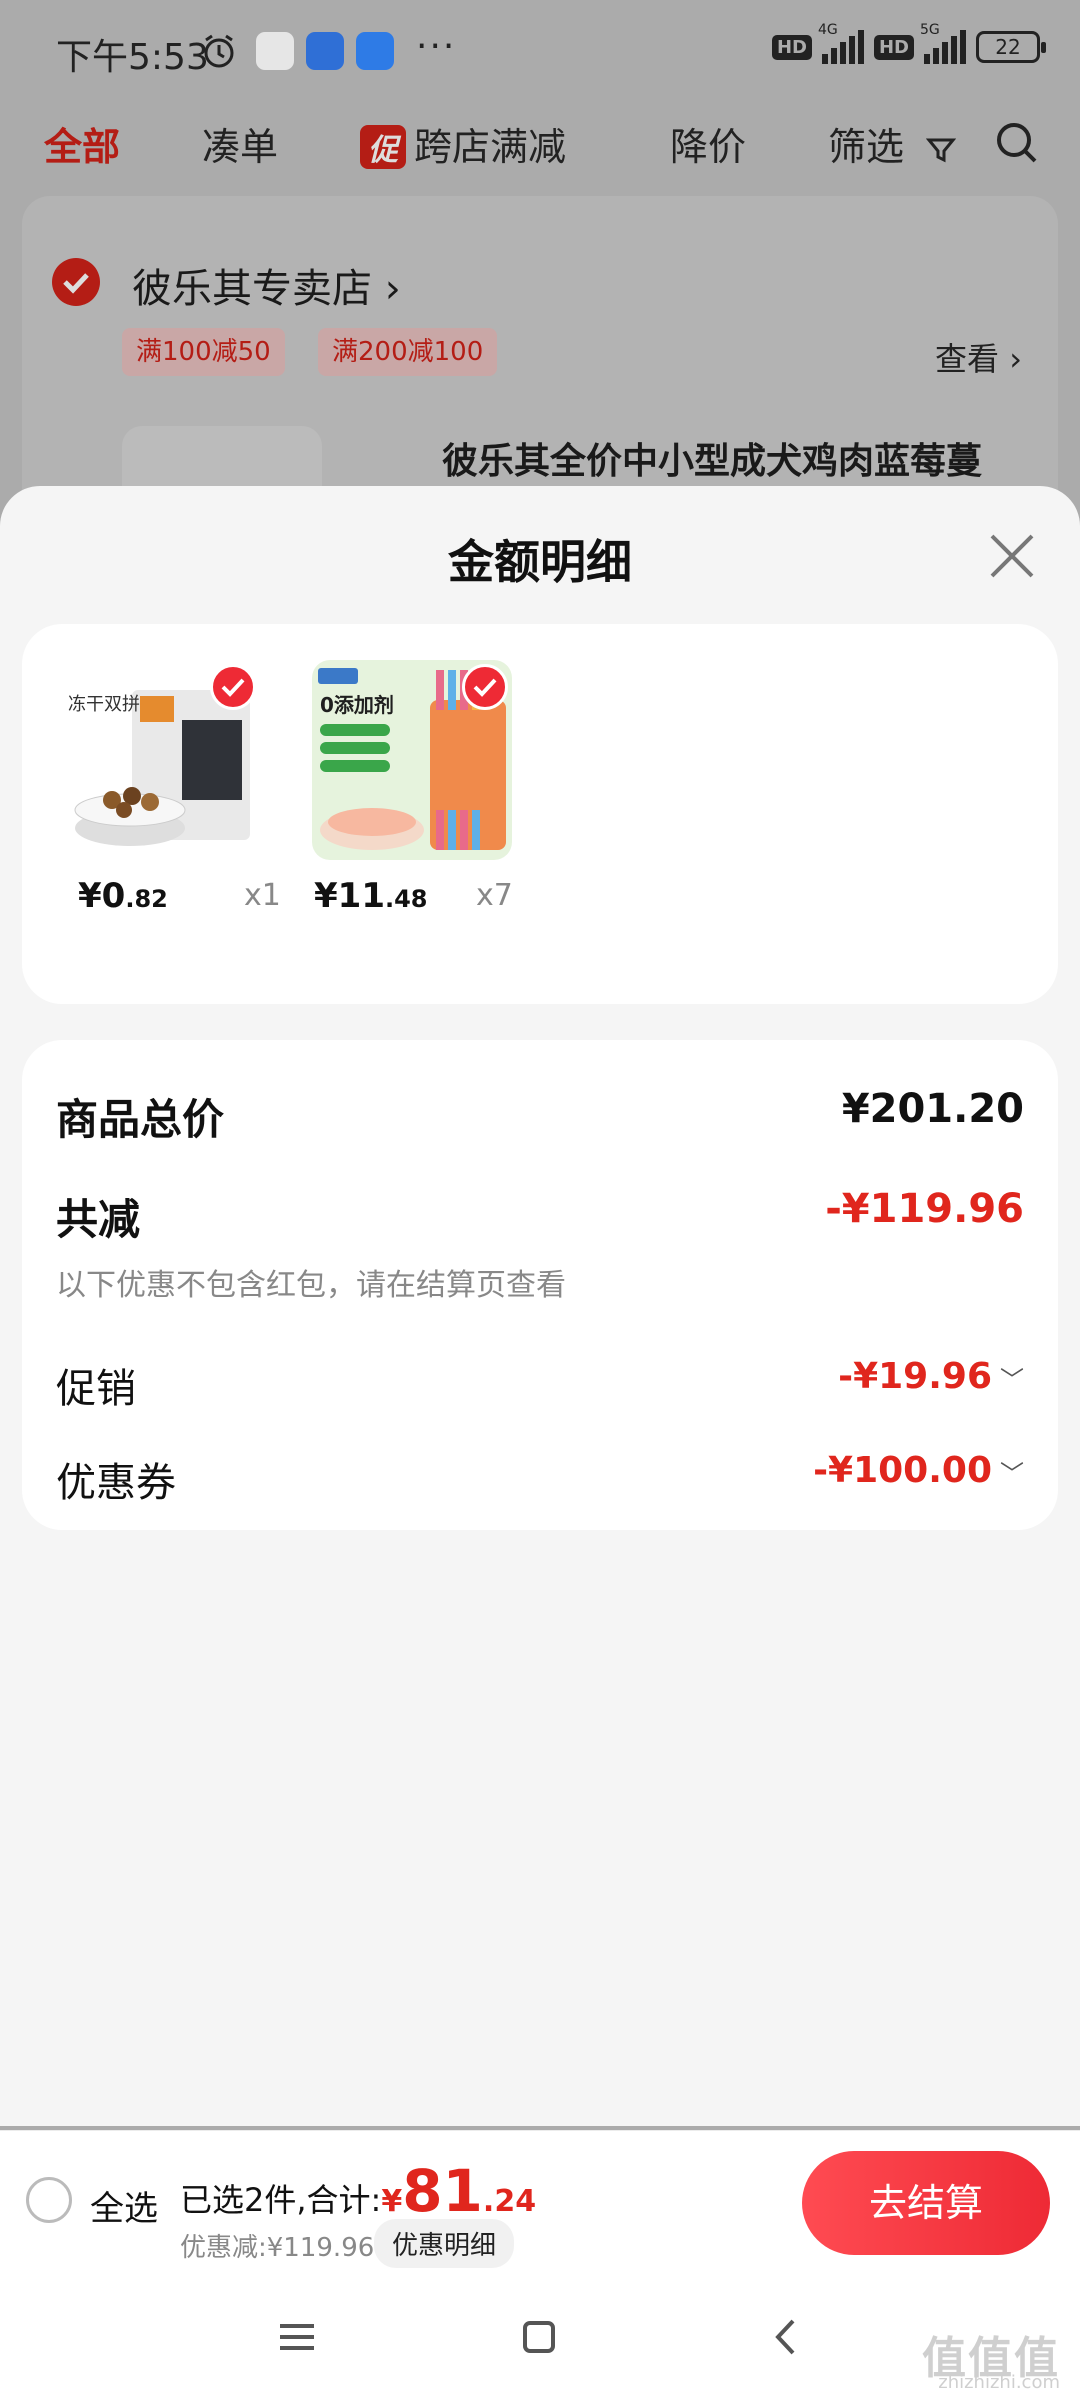 This screenshot has height=2400, width=1080. I want to click on total-dec: .24, so click(509, 2201).